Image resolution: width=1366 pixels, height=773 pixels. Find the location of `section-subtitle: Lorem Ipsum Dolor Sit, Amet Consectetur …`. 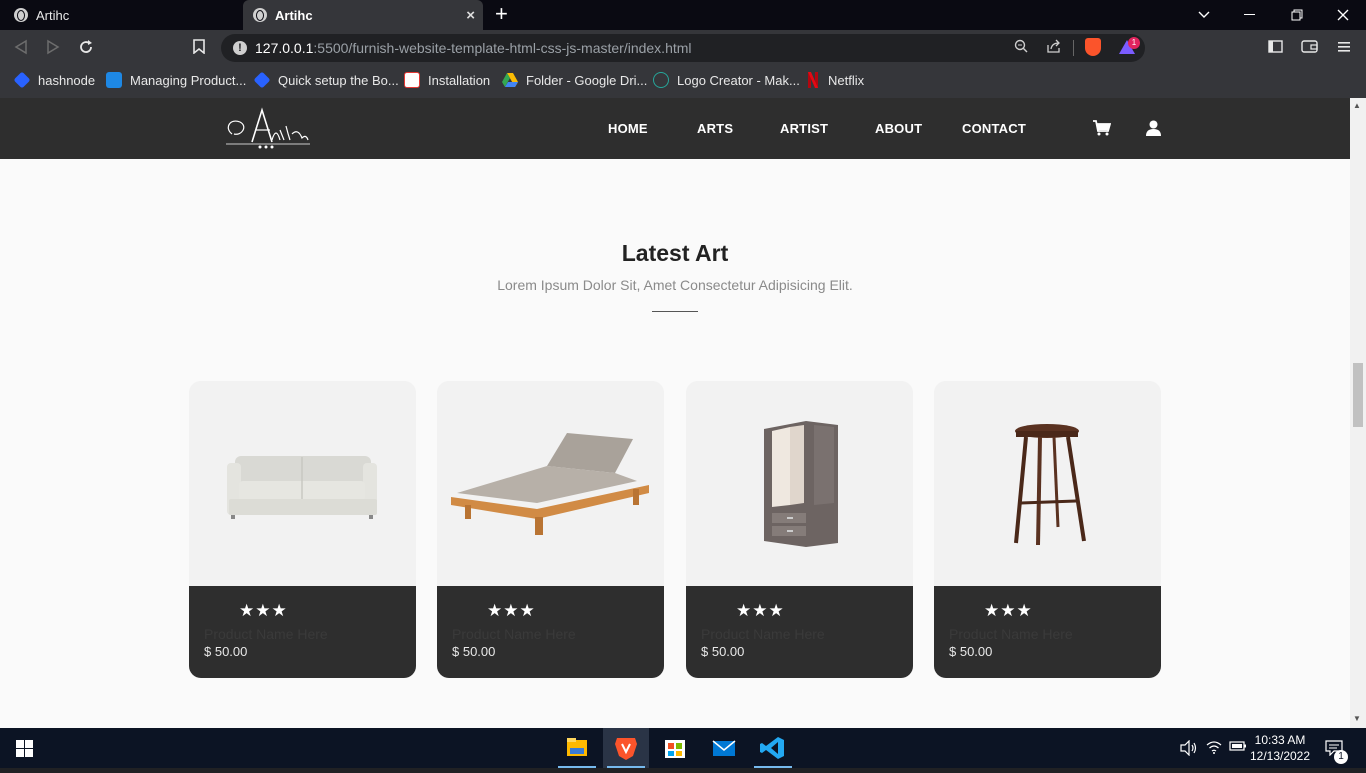

section-subtitle: Lorem Ipsum Dolor Sit, Amet Consectetur … is located at coordinates (675, 285).